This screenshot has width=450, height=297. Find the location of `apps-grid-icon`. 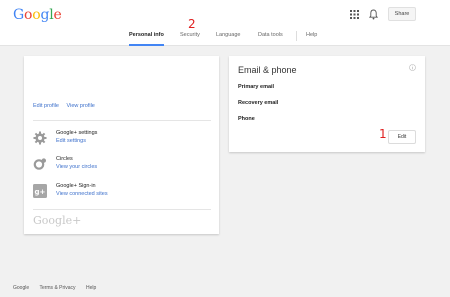

apps-grid-icon is located at coordinates (354, 14).